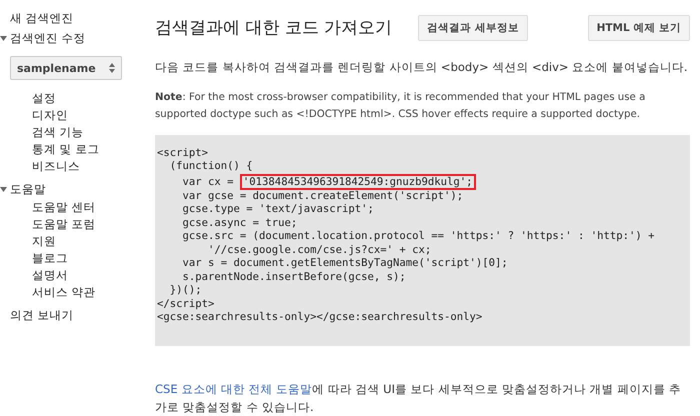 Image resolution: width=700 pixels, height=416 pixels. Describe the element at coordinates (86, 258) in the screenshot. I see `sidebar-subitem: 블로그` at that location.